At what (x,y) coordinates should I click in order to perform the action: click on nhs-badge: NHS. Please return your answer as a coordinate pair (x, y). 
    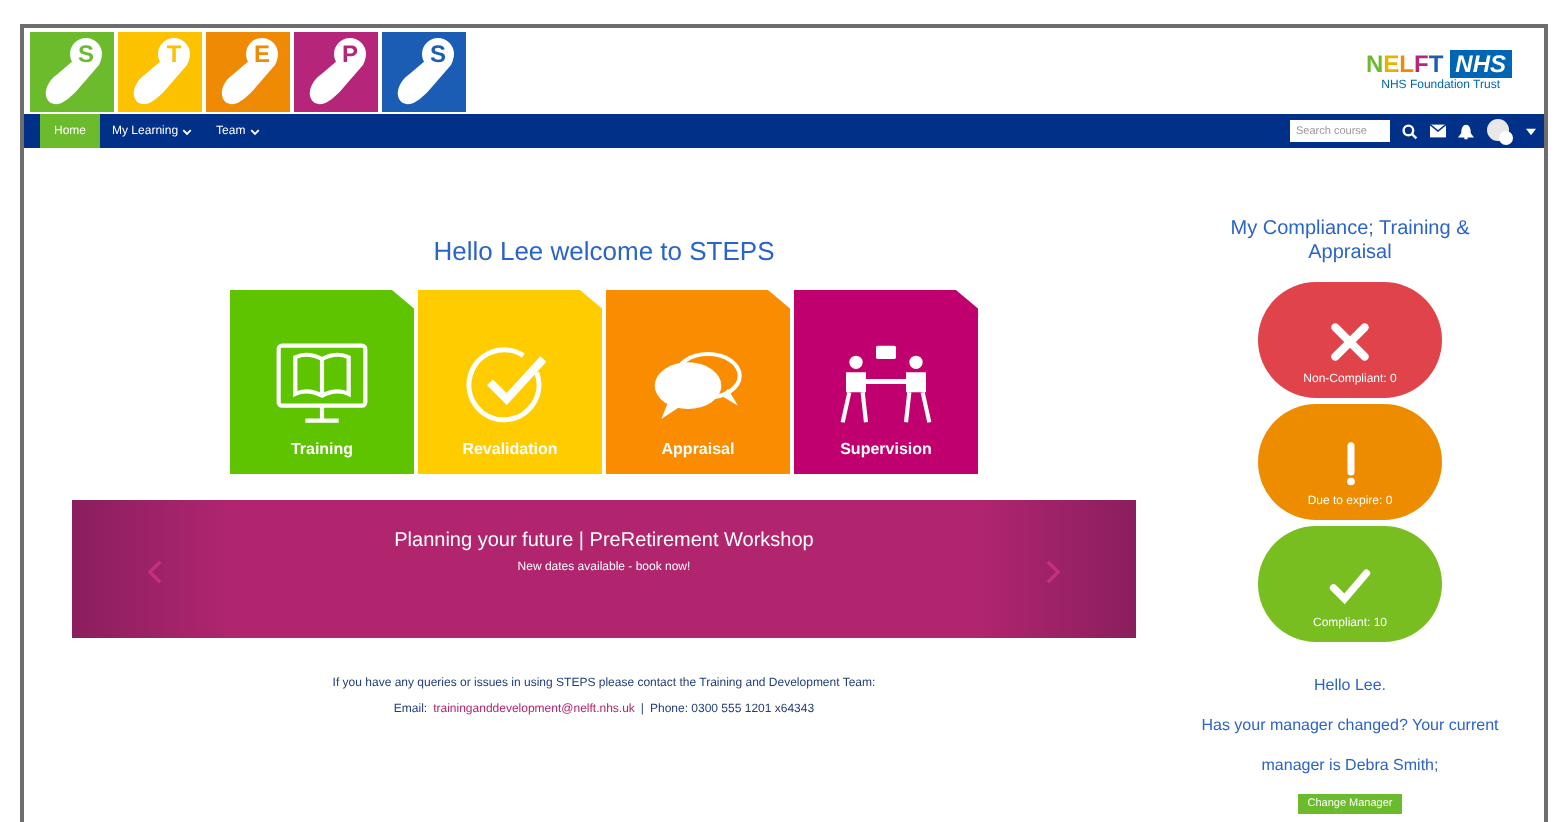
    Looking at the image, I should click on (1480, 64).